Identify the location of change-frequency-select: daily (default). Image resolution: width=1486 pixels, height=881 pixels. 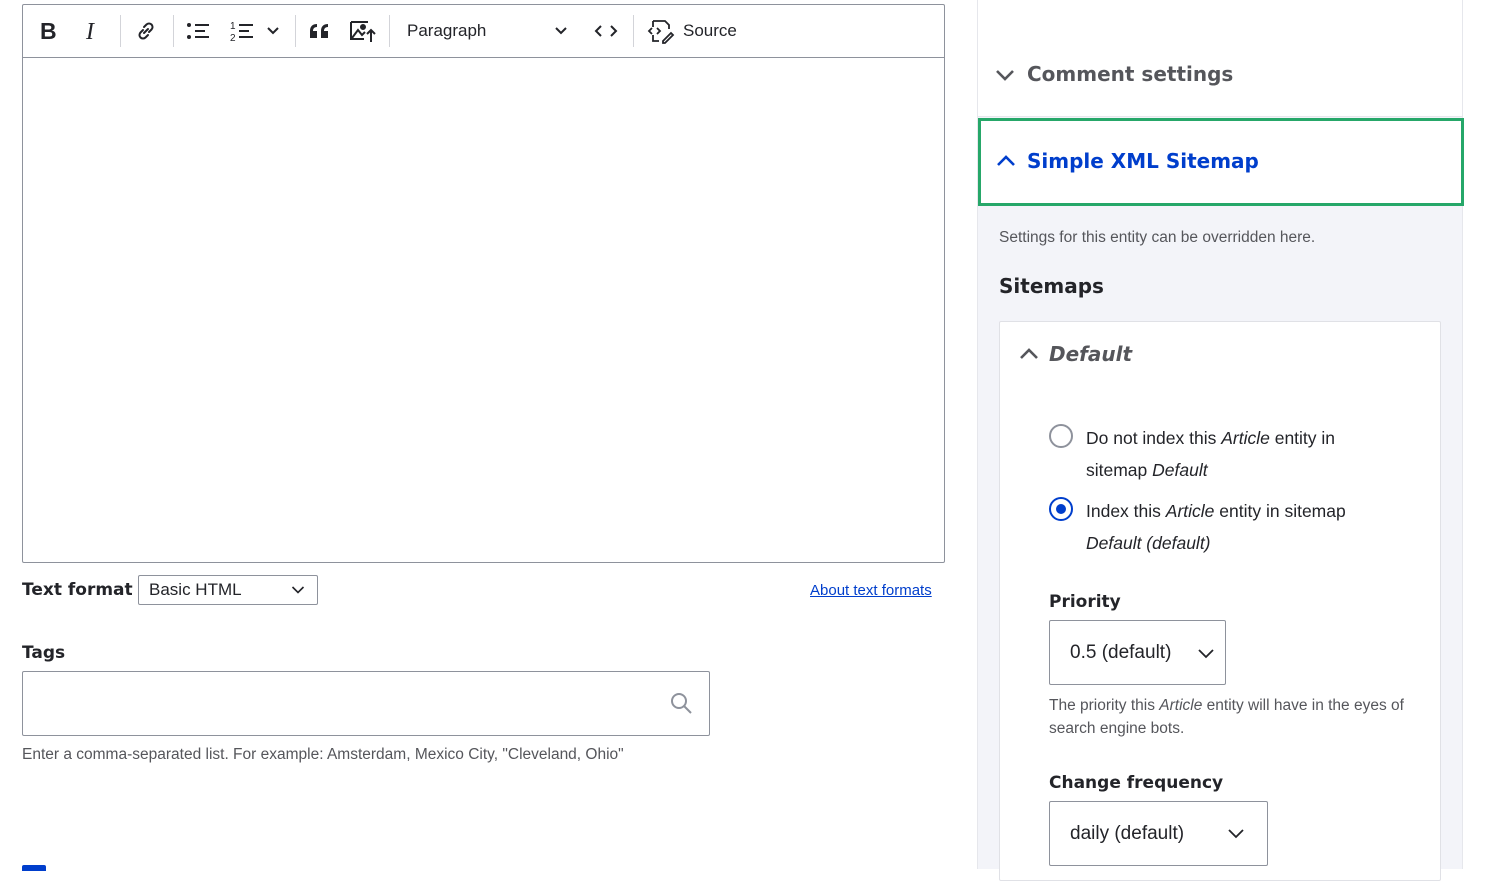
(1158, 833).